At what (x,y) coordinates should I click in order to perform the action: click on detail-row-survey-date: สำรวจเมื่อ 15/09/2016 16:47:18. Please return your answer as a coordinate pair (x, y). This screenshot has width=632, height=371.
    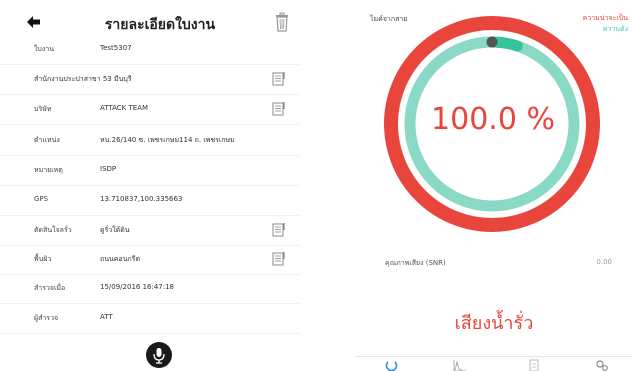
    Looking at the image, I should click on (150, 289).